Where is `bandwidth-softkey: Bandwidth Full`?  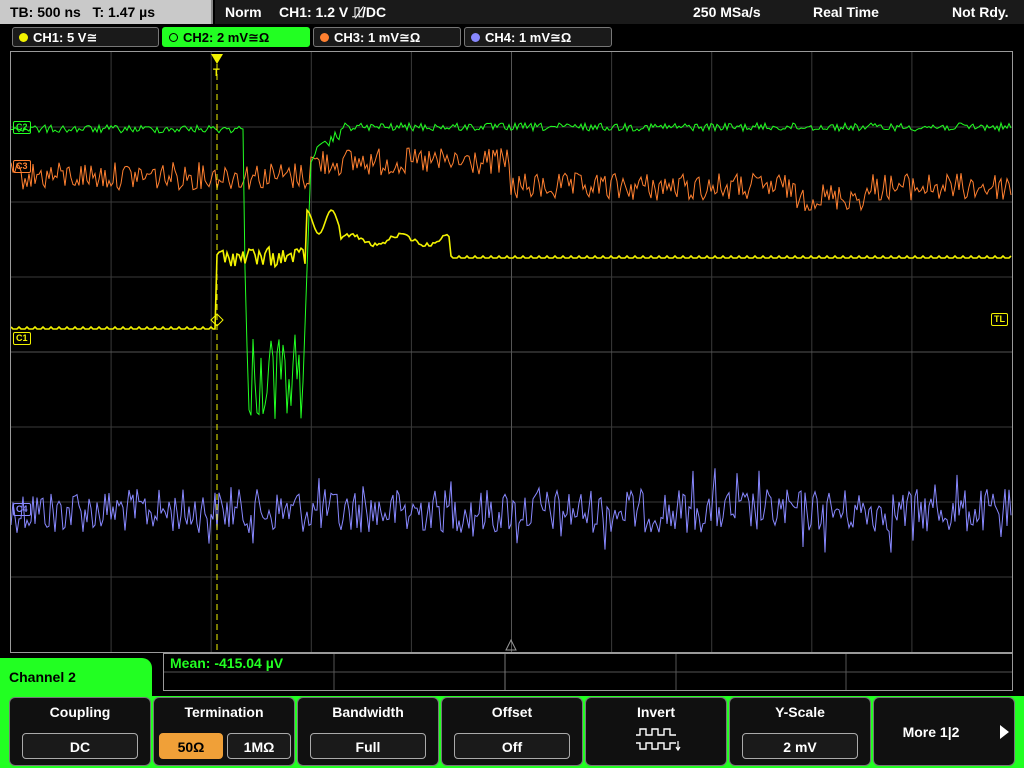
bandwidth-softkey: Bandwidth Full is located at coordinates (368, 731).